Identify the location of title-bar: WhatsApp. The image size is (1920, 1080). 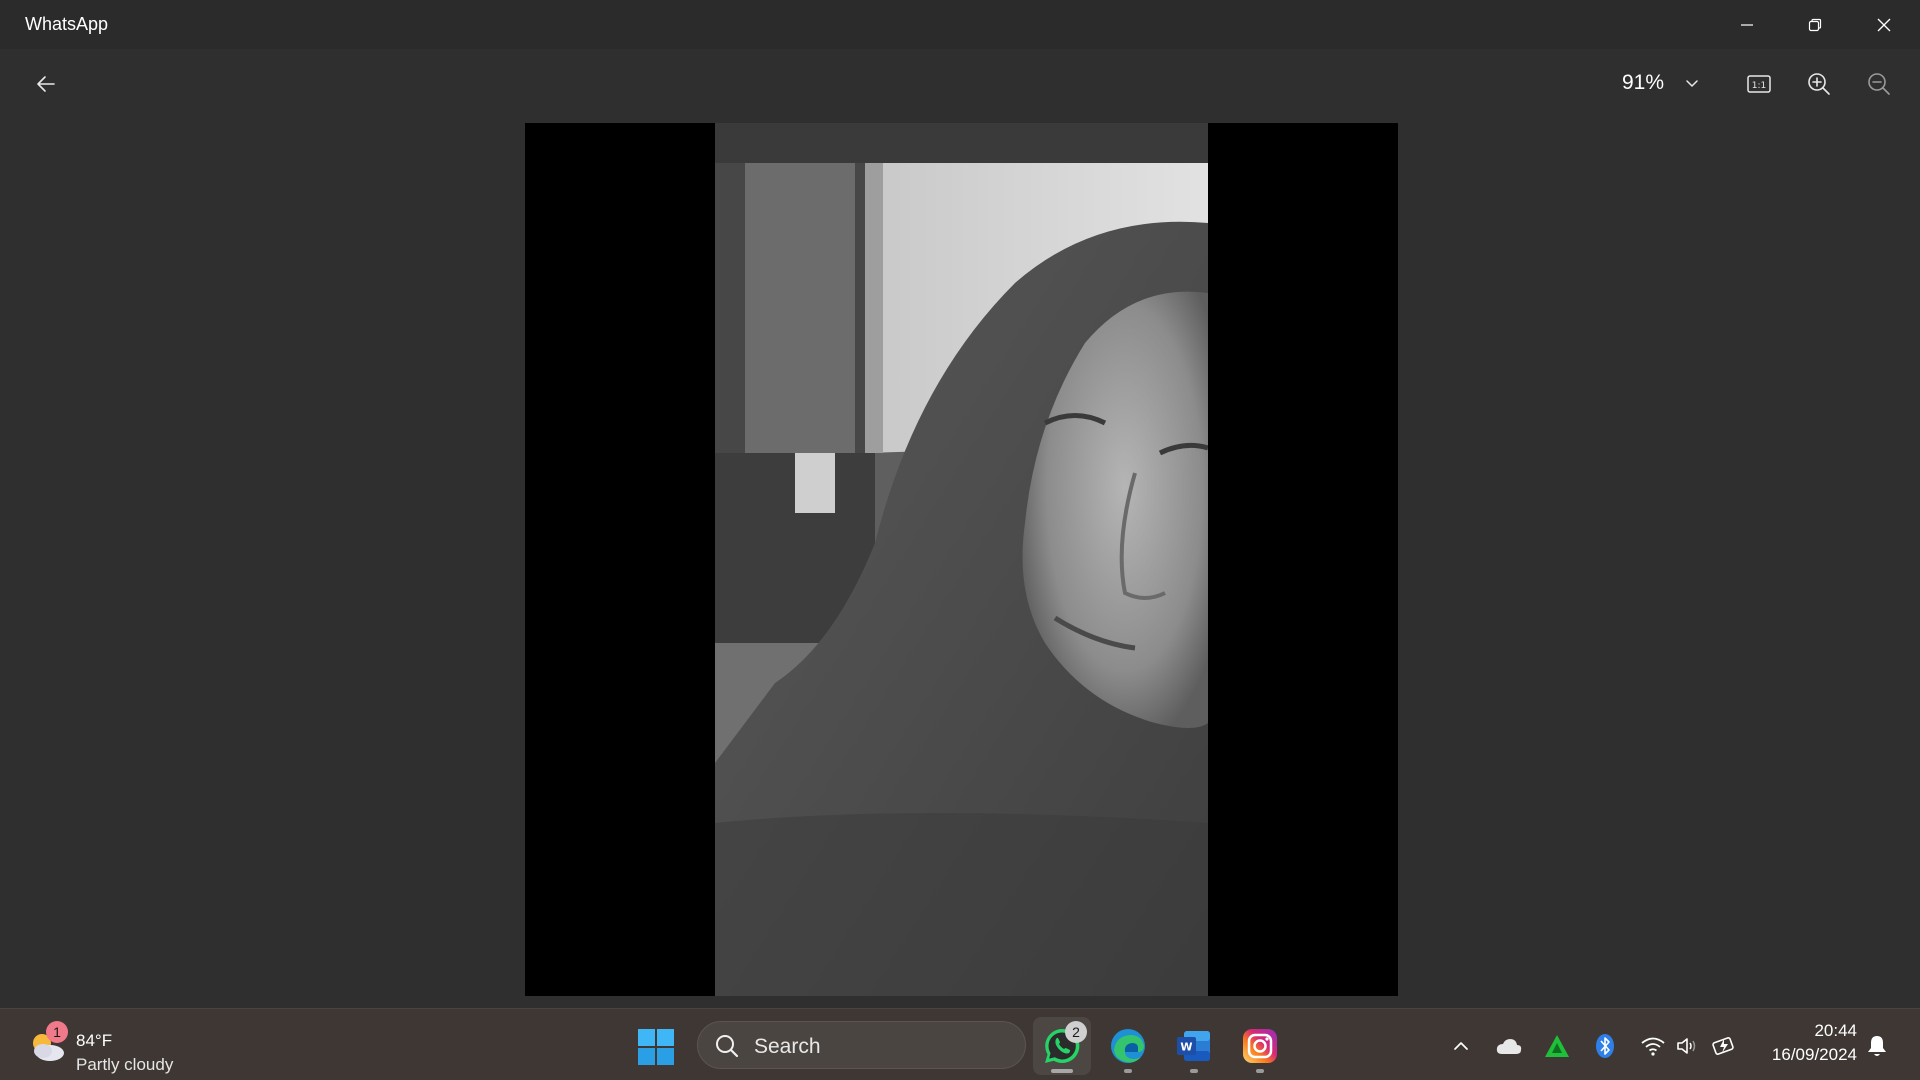
(960, 24).